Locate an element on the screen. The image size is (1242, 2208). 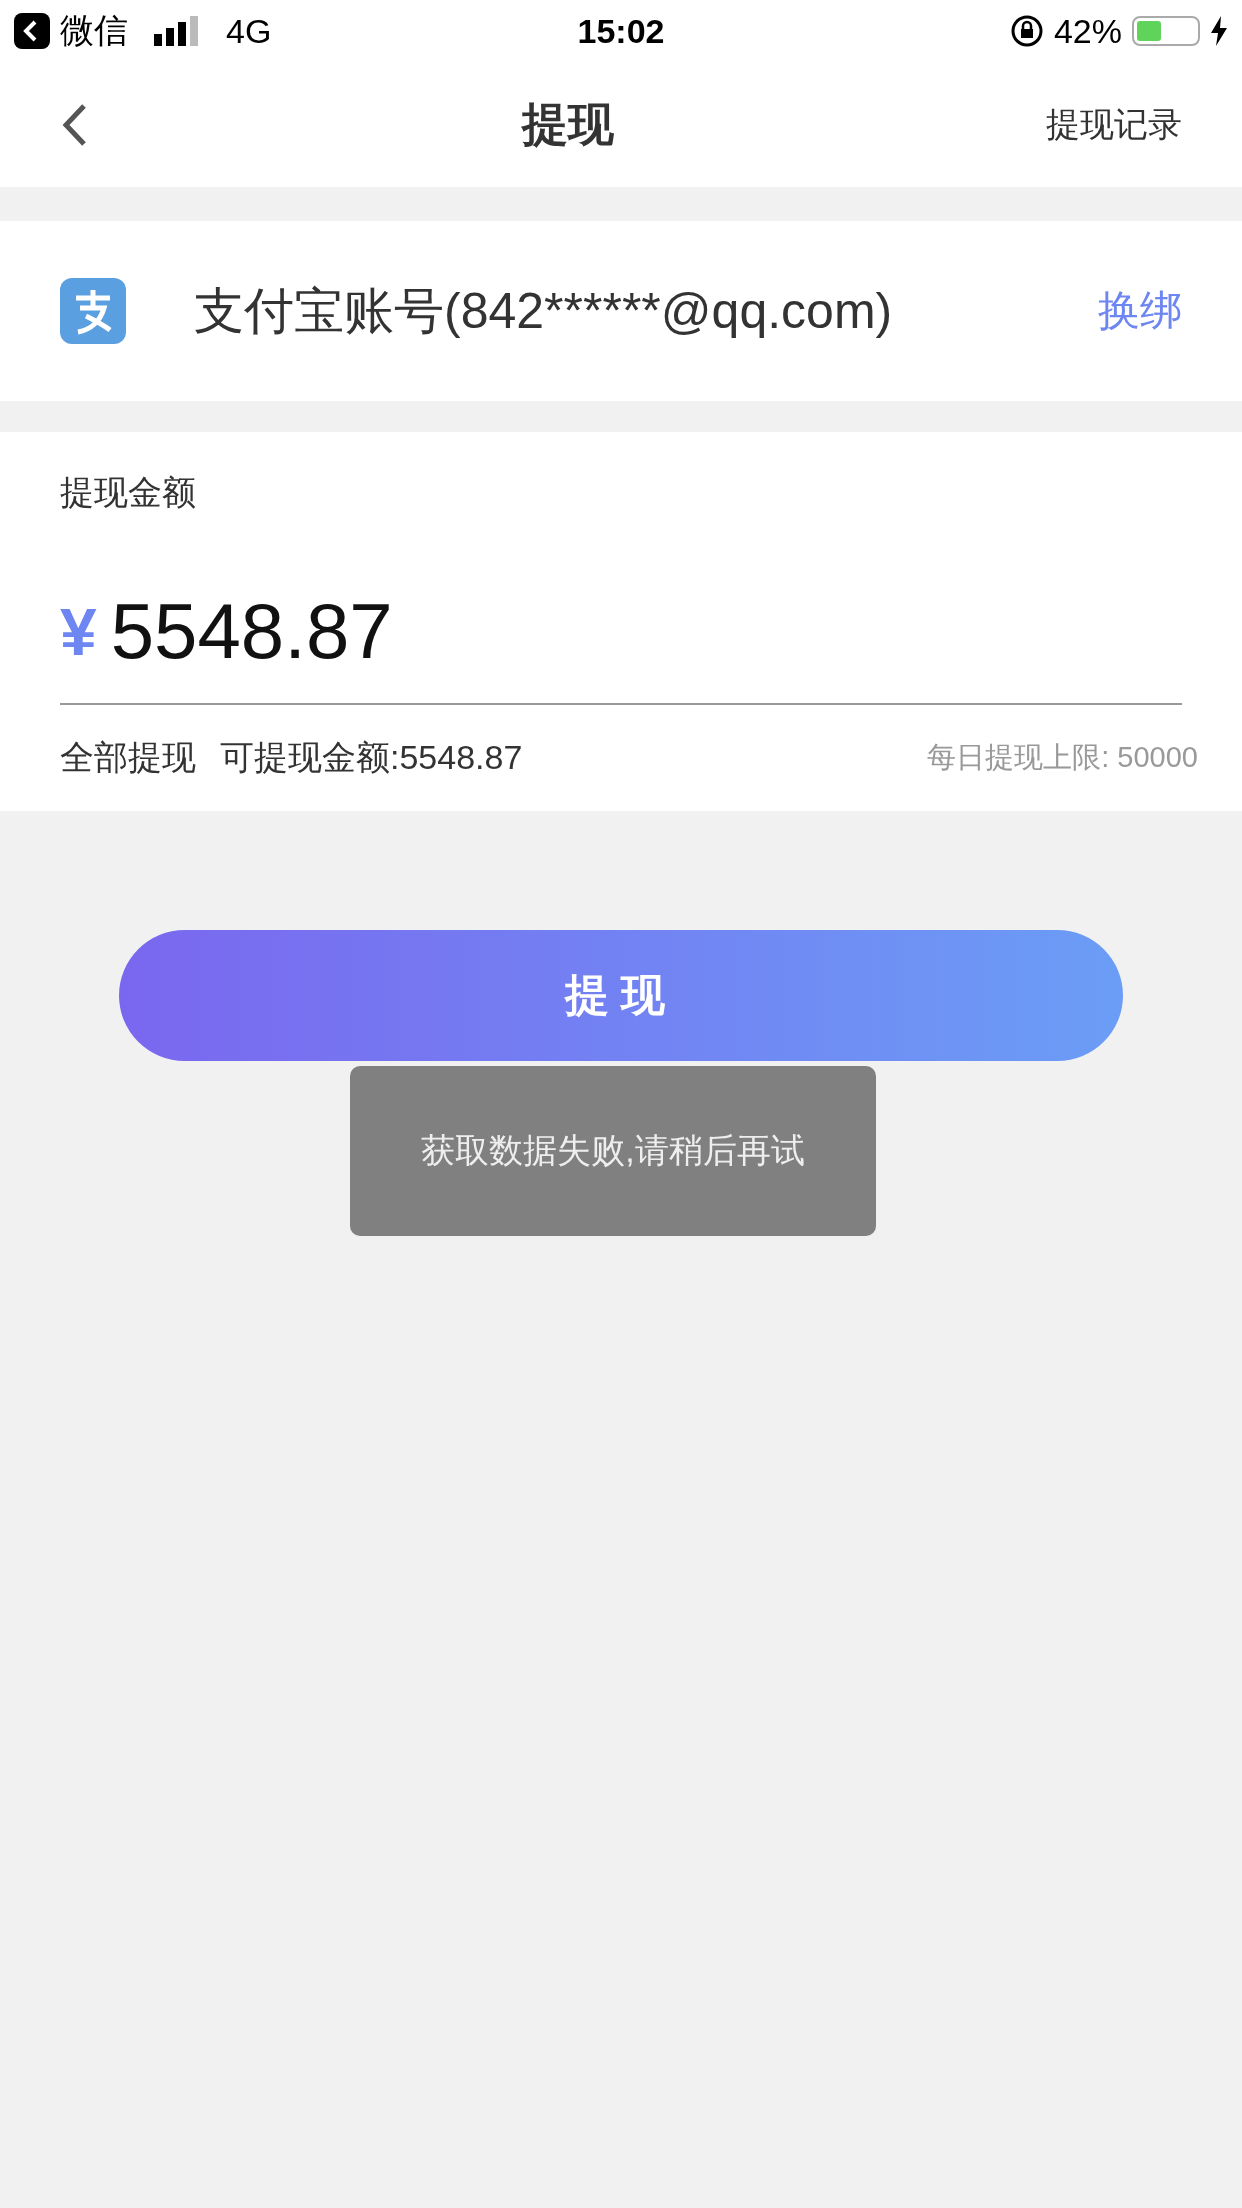
battery-percent: 42% is located at coordinates (1087, 31).